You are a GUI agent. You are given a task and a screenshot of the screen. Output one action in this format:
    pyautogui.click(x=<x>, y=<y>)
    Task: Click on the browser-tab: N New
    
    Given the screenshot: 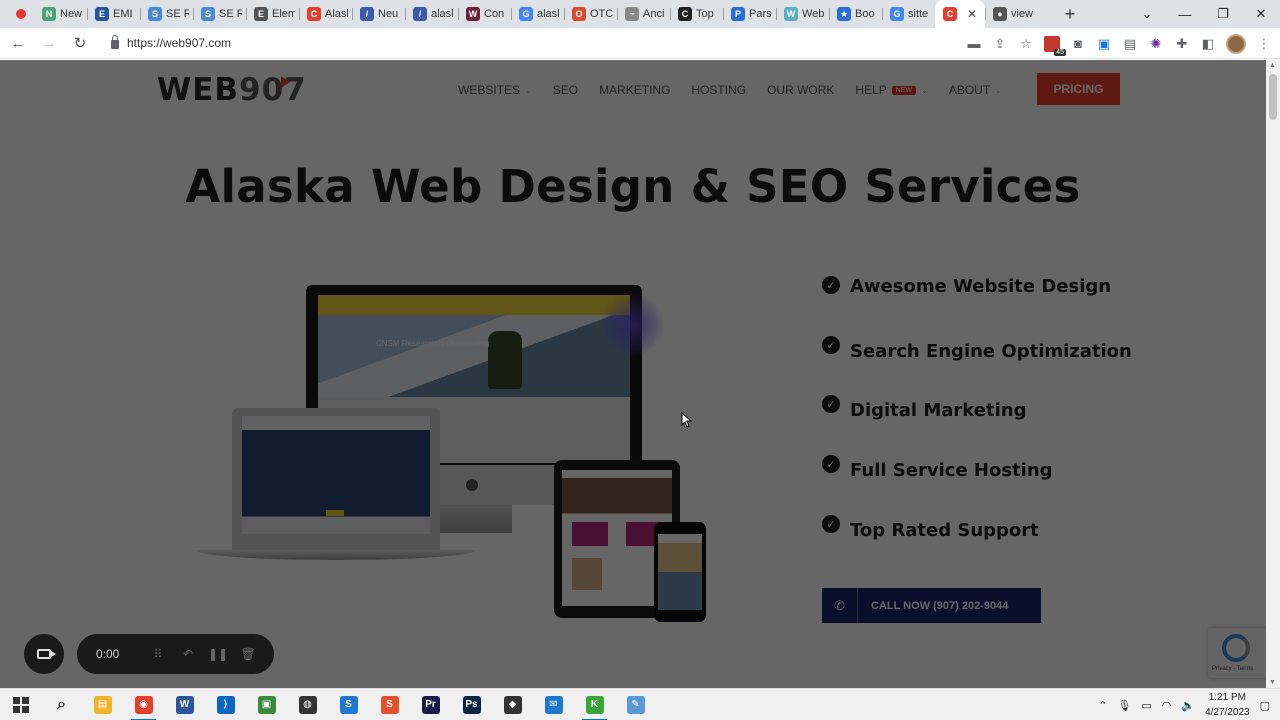 What is the action you would take?
    pyautogui.click(x=60, y=14)
    